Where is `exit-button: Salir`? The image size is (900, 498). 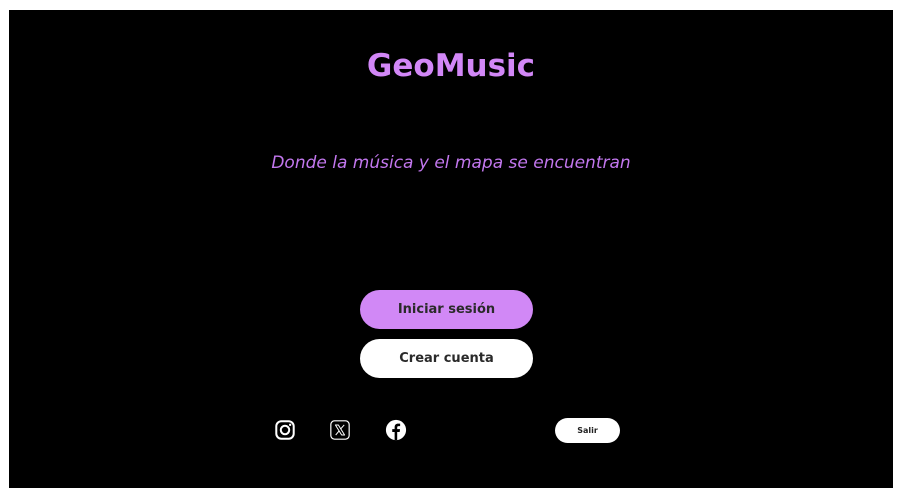 exit-button: Salir is located at coordinates (587, 430).